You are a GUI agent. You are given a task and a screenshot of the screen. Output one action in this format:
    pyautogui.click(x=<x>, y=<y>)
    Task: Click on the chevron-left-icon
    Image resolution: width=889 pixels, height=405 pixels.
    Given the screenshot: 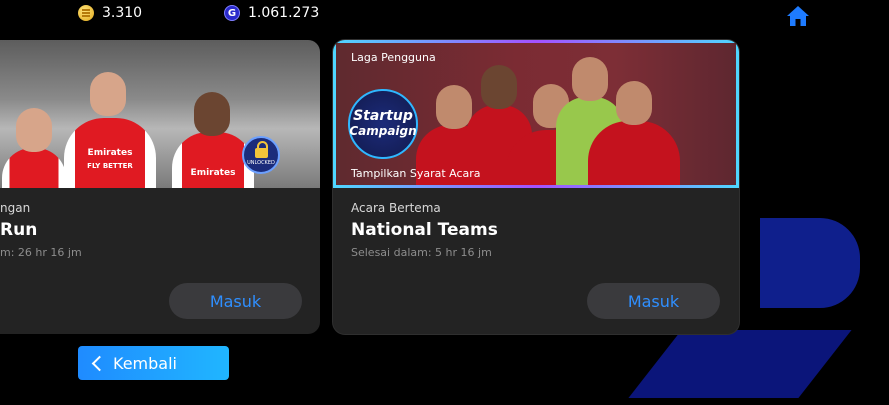 What is the action you would take?
    pyautogui.click(x=99, y=363)
    